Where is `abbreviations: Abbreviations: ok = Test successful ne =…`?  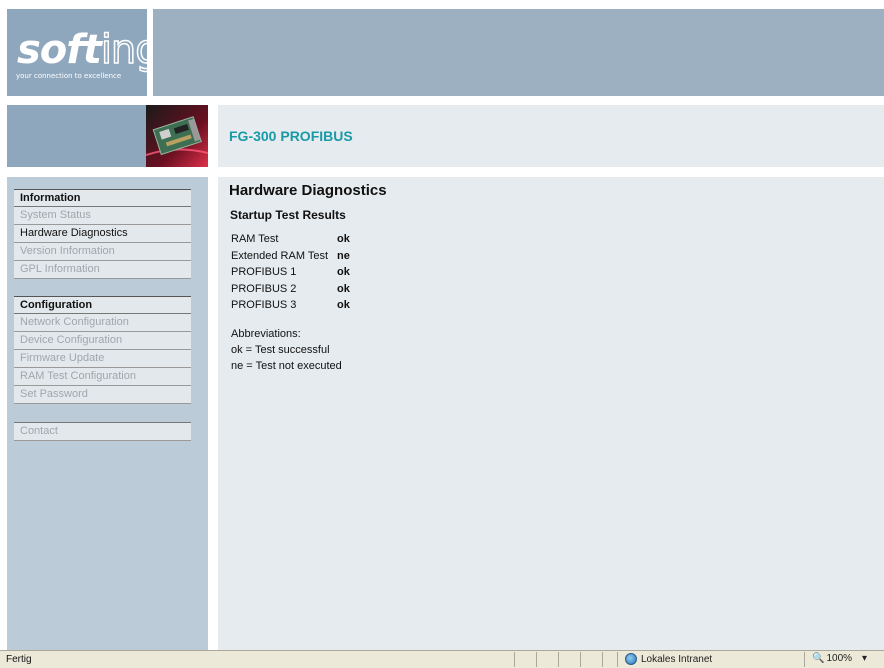
abbreviations: Abbreviations: ok = Test successful ne =… is located at coordinates (286, 350).